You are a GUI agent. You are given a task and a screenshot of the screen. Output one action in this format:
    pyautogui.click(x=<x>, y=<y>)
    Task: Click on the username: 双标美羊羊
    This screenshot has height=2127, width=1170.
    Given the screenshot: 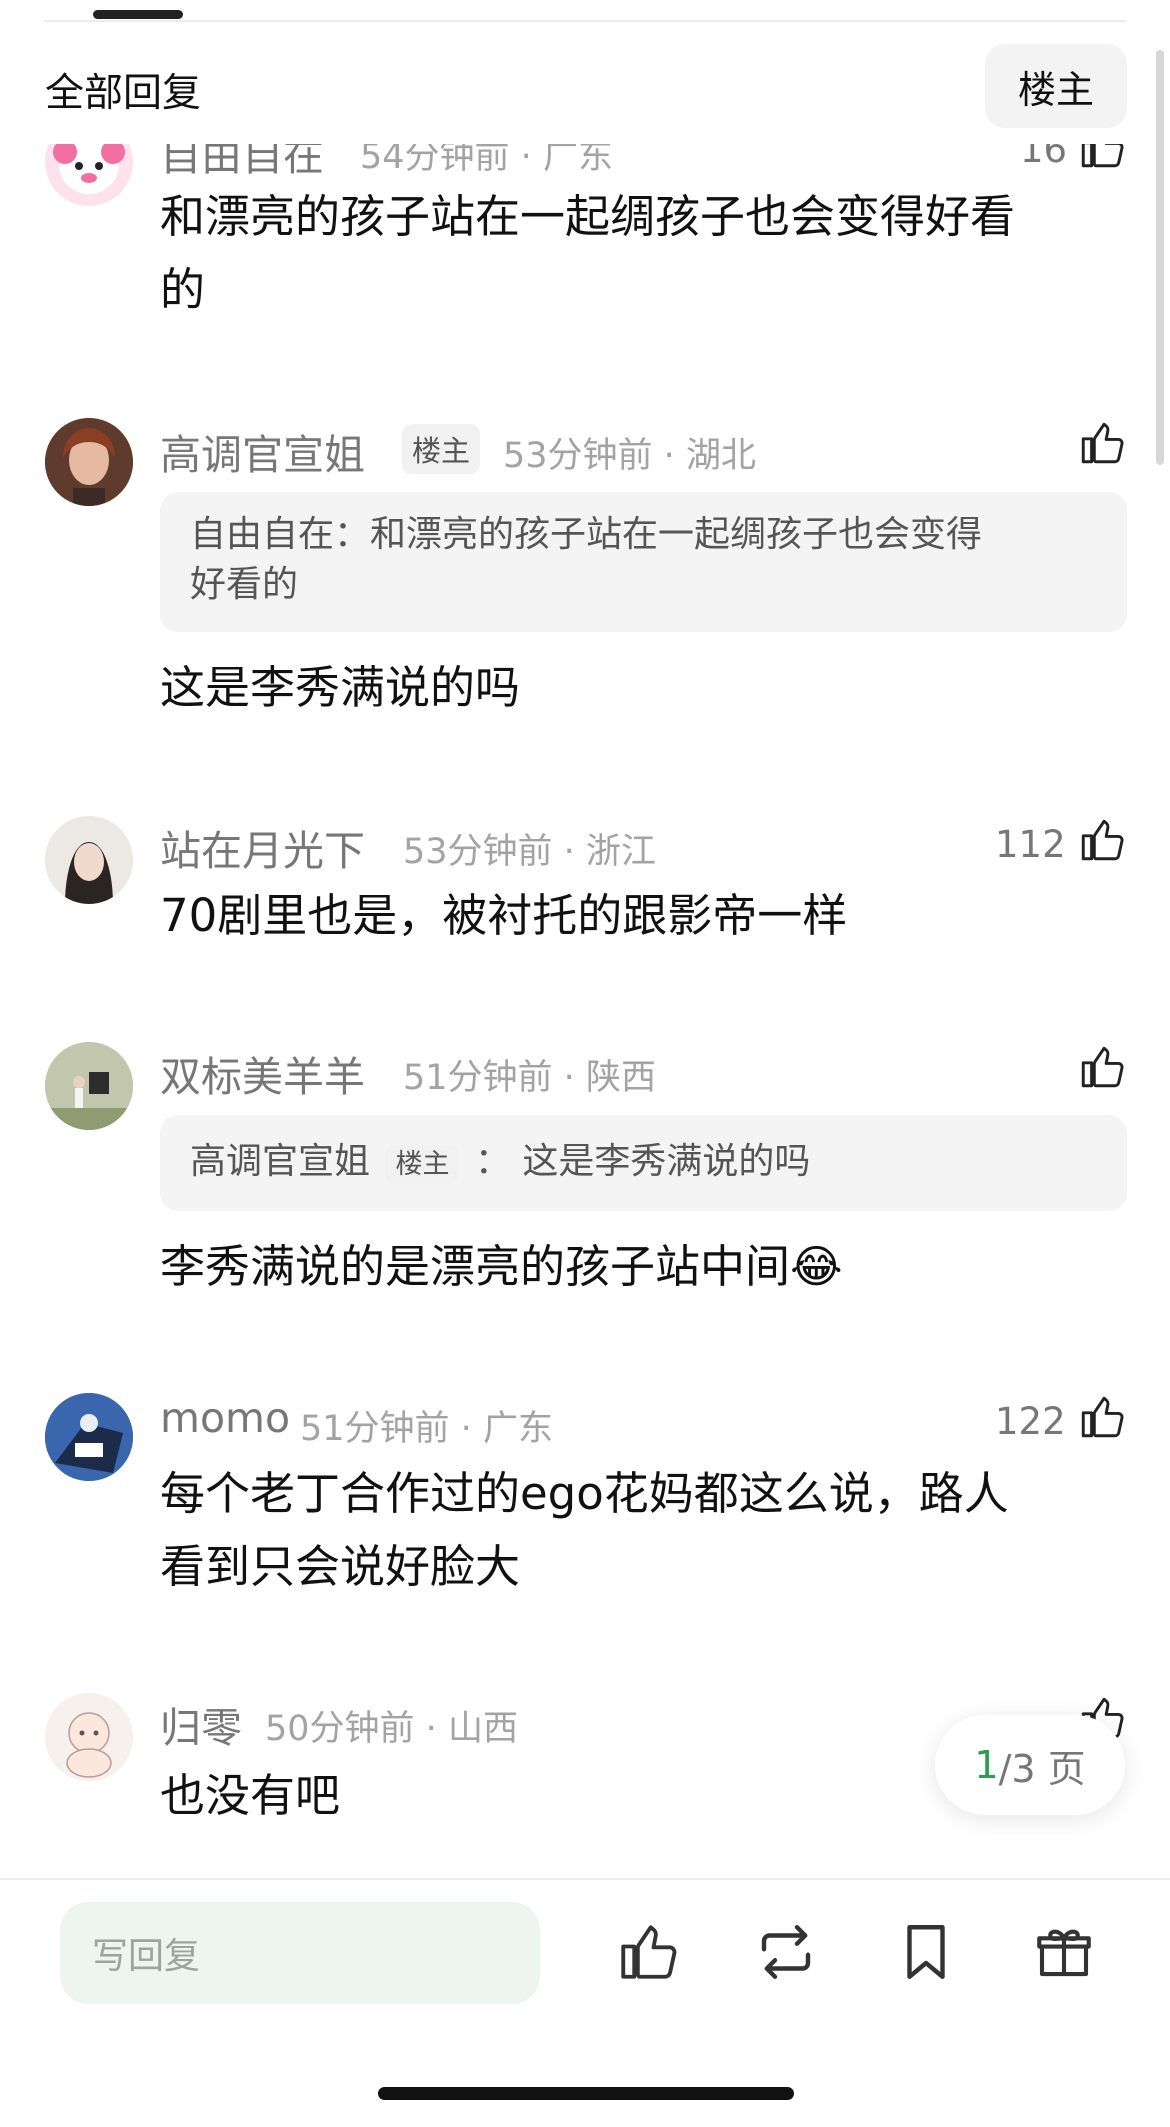 What is the action you would take?
    pyautogui.click(x=262, y=1073)
    